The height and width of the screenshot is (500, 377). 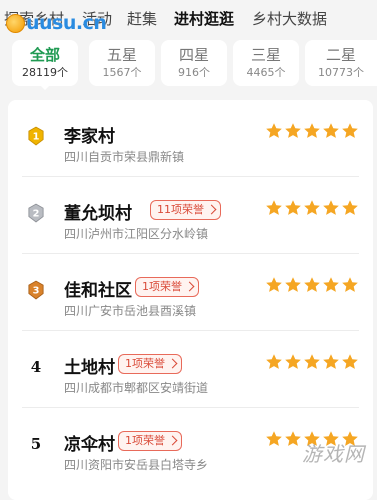 What do you see at coordinates (89, 445) in the screenshot?
I see `village-name: 凉伞村` at bounding box center [89, 445].